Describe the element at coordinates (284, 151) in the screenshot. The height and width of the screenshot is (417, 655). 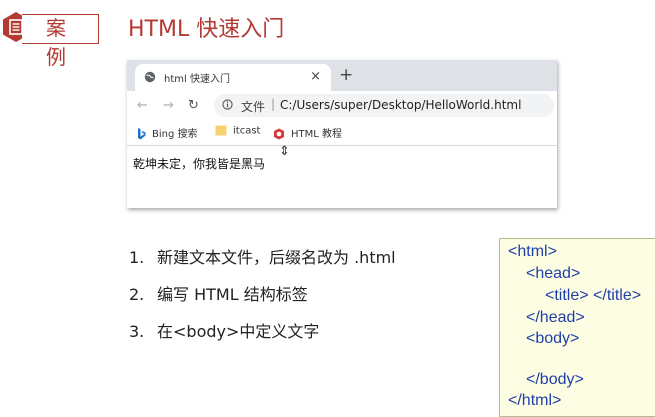
I see `mouse-cursor-icon: ⇕` at that location.